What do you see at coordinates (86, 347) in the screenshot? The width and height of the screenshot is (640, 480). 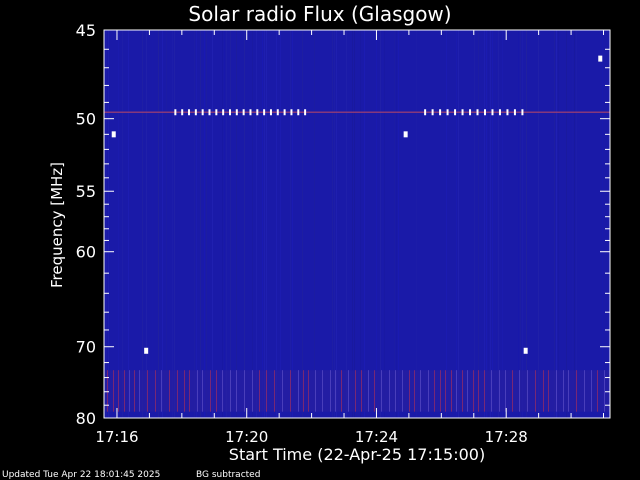 I see `y-tick-label: 70` at bounding box center [86, 347].